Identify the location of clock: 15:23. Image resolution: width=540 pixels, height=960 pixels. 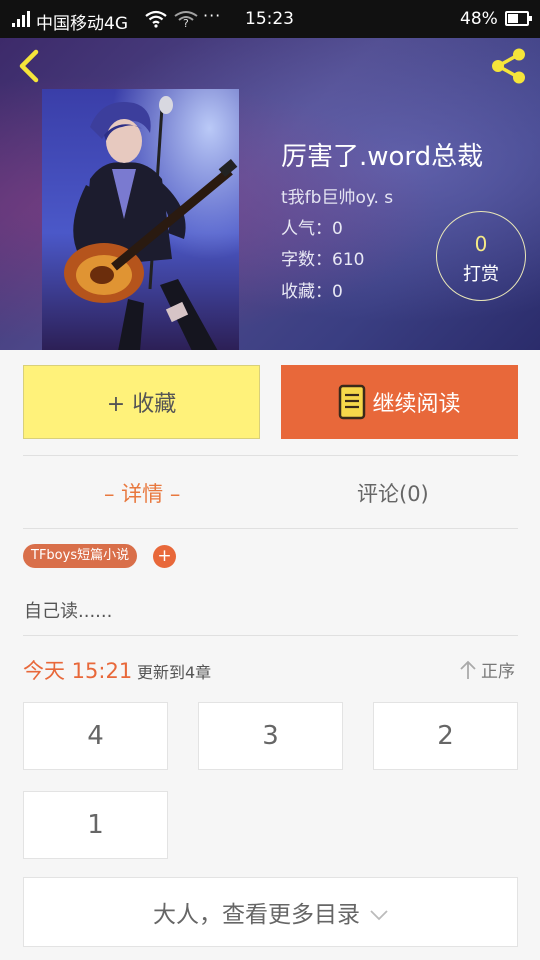
(269, 19).